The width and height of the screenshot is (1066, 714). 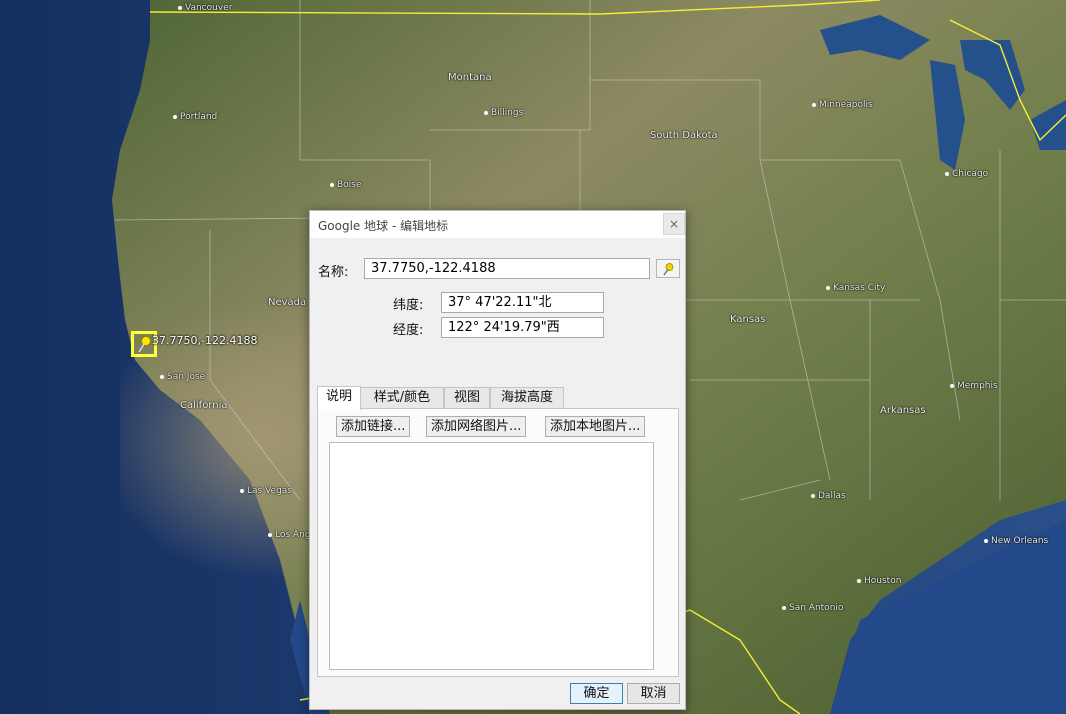 I want to click on name-label: 名称:, so click(x=333, y=272).